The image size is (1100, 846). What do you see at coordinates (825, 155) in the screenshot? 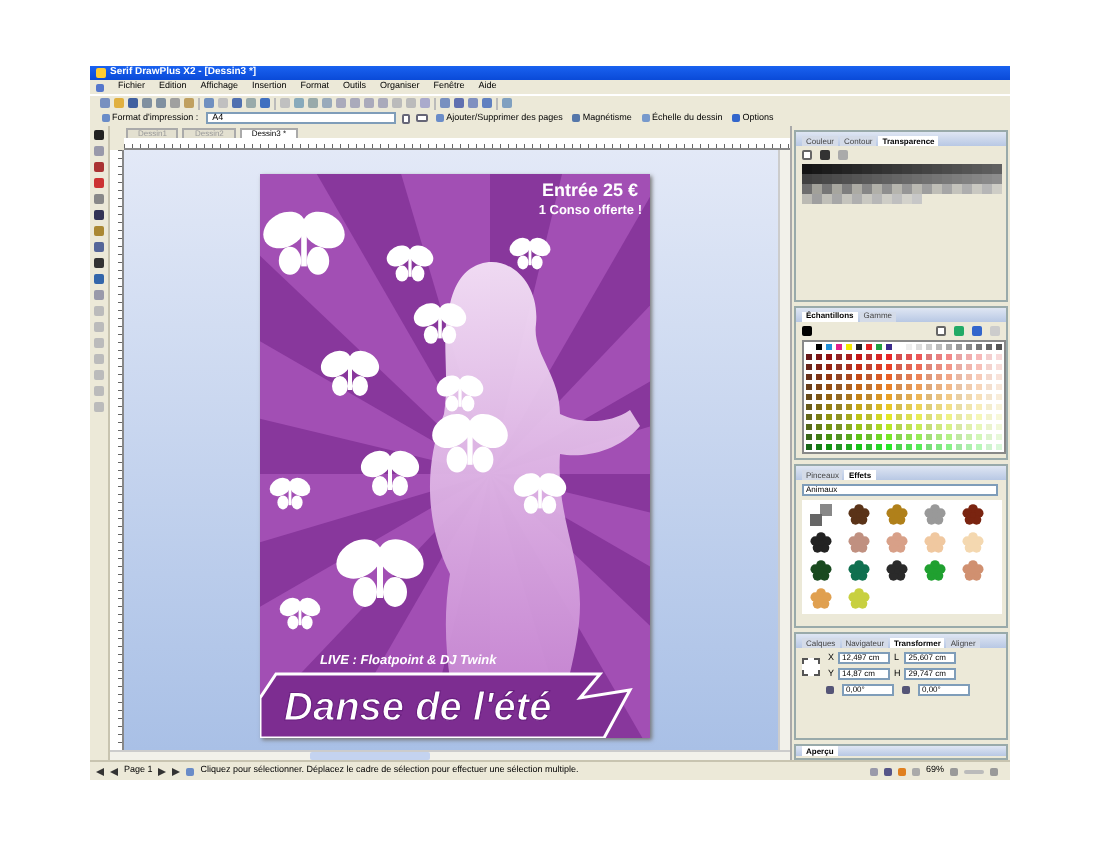
I see `gradient-icon` at bounding box center [825, 155].